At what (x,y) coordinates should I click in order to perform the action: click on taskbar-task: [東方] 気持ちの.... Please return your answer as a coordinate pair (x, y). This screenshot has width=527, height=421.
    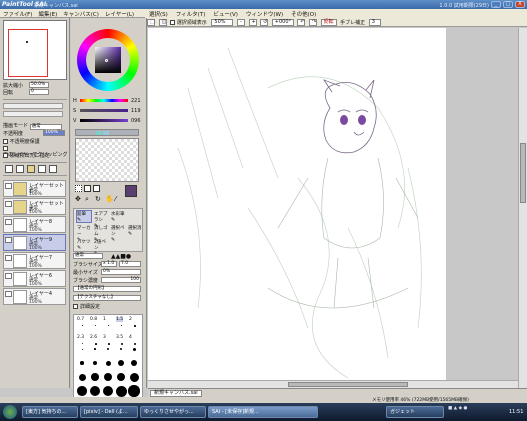
    Looking at the image, I should click on (50, 412).